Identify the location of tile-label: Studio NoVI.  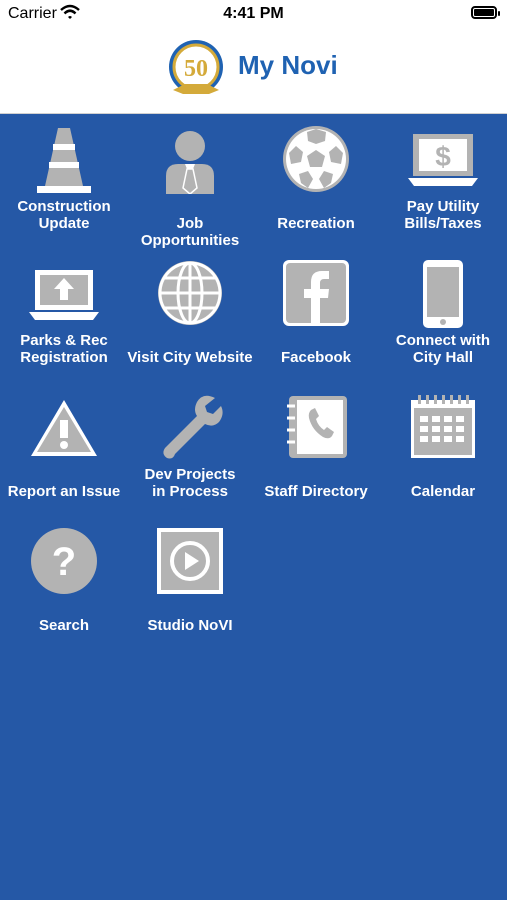
(190, 625).